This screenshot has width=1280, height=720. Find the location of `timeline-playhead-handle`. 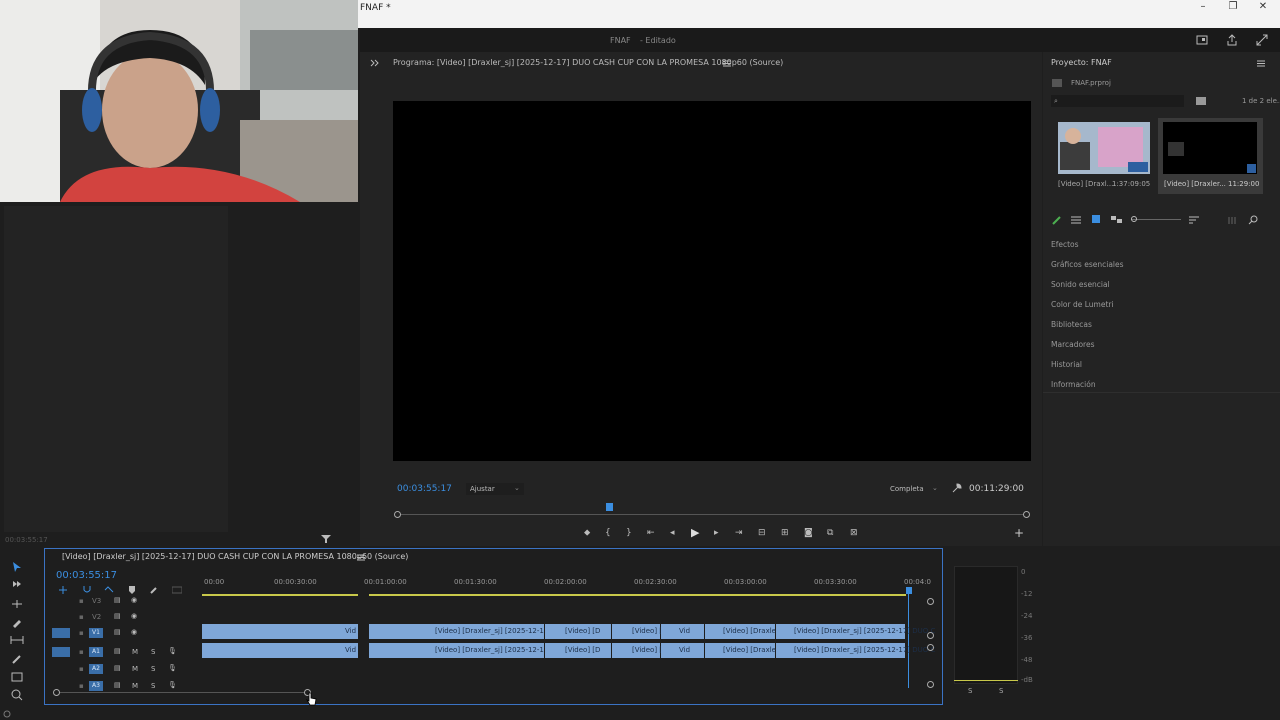

timeline-playhead-handle is located at coordinates (909, 590).